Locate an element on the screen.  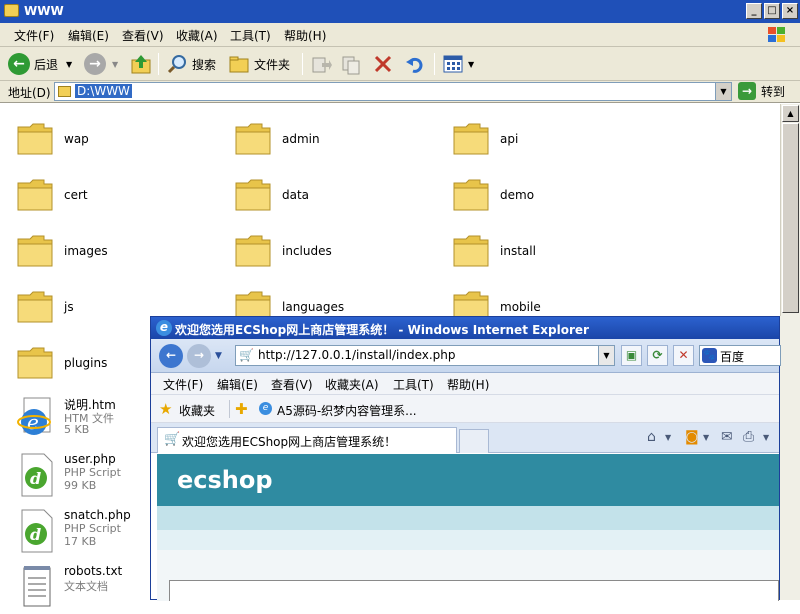
address-label: 地址(D) is located at coordinates (29, 93).